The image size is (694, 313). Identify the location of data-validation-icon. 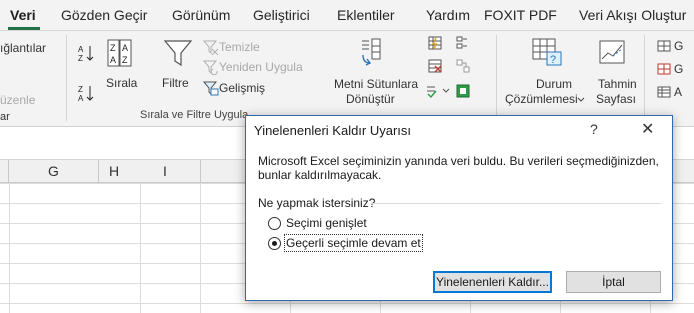
(438, 91).